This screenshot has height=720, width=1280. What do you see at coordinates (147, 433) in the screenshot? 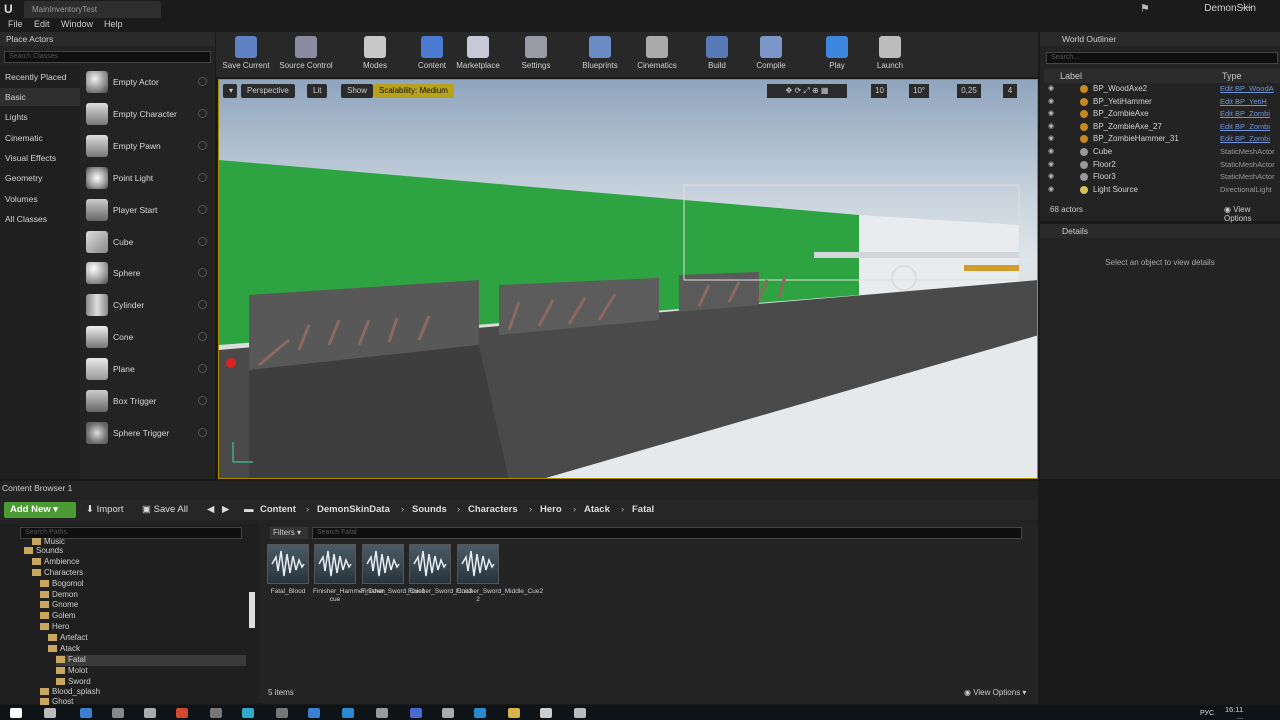
I see `actor-item-sphere-trigger: Sphere Trigger` at bounding box center [147, 433].